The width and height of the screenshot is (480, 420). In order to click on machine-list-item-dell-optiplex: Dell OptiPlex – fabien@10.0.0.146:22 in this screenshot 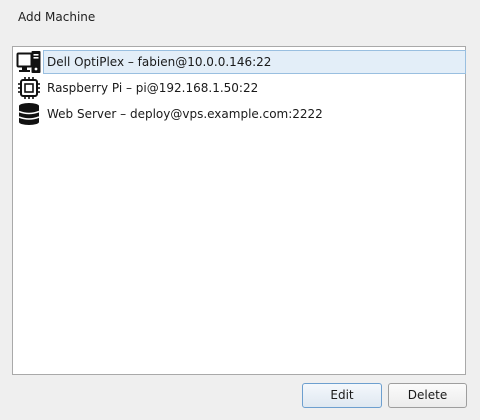, I will do `click(240, 62)`.